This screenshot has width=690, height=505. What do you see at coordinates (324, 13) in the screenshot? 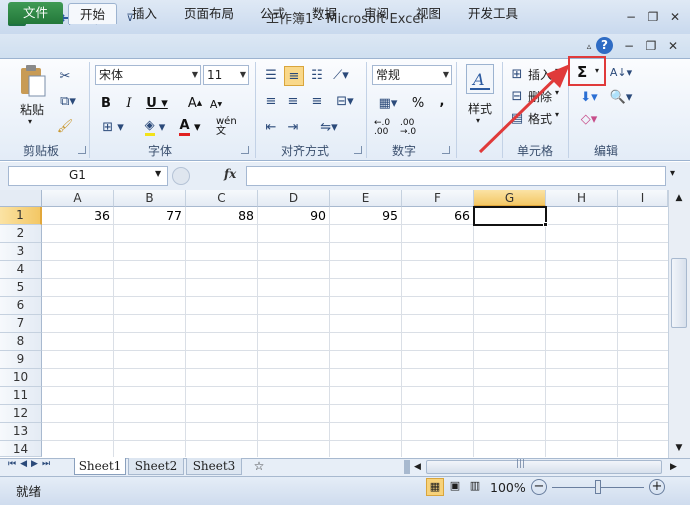
I see `tab-data: 数据` at bounding box center [324, 13].